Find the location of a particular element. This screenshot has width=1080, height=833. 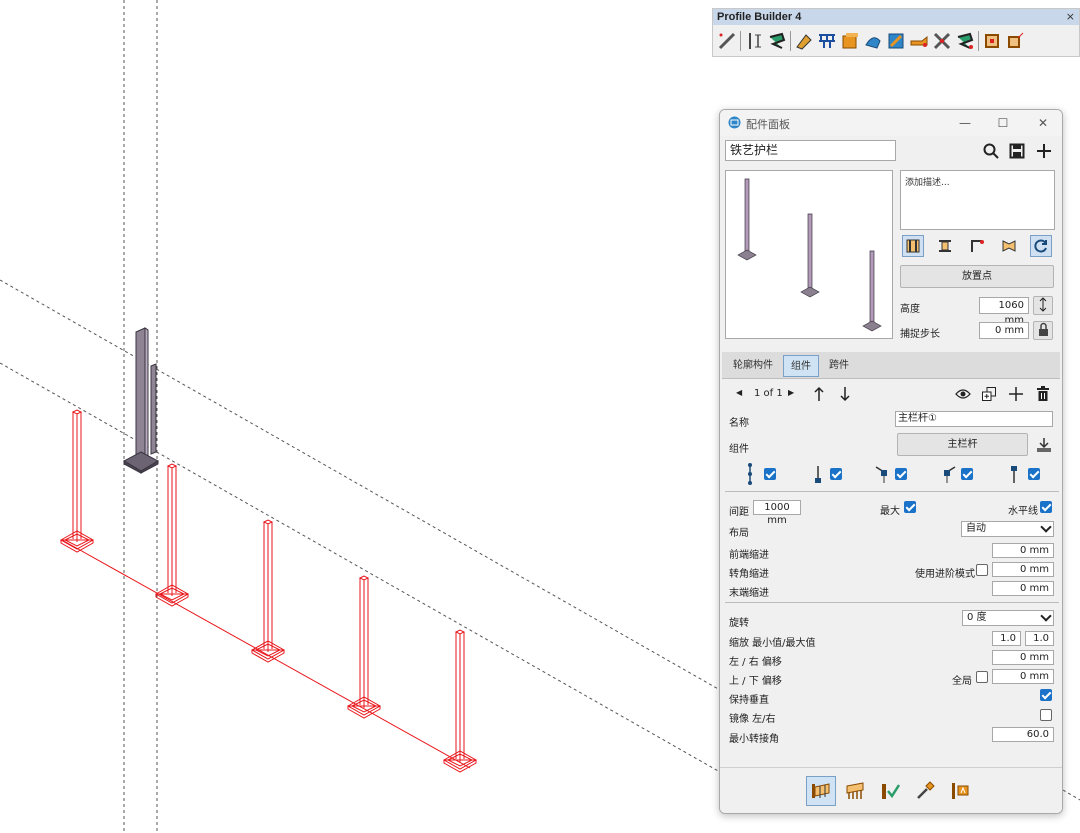

layout-label: 布局 is located at coordinates (739, 533).